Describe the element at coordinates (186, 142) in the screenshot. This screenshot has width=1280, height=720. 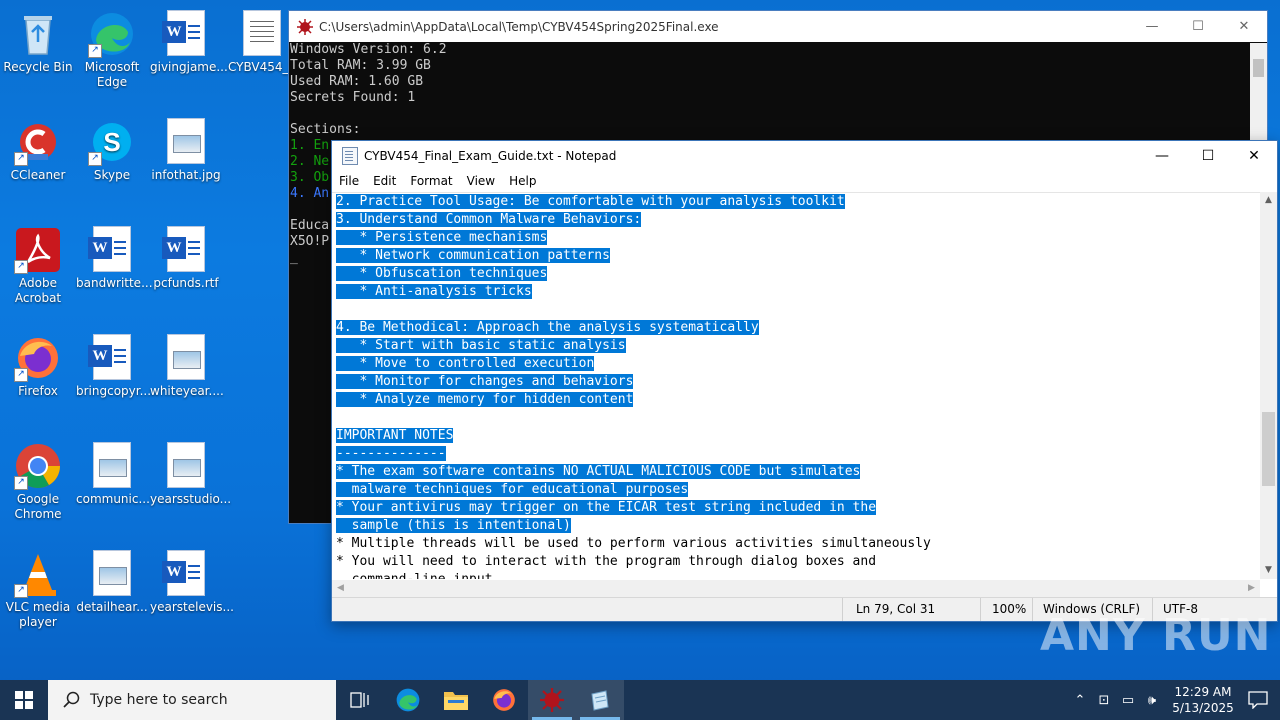
I see `image-file-icon` at that location.